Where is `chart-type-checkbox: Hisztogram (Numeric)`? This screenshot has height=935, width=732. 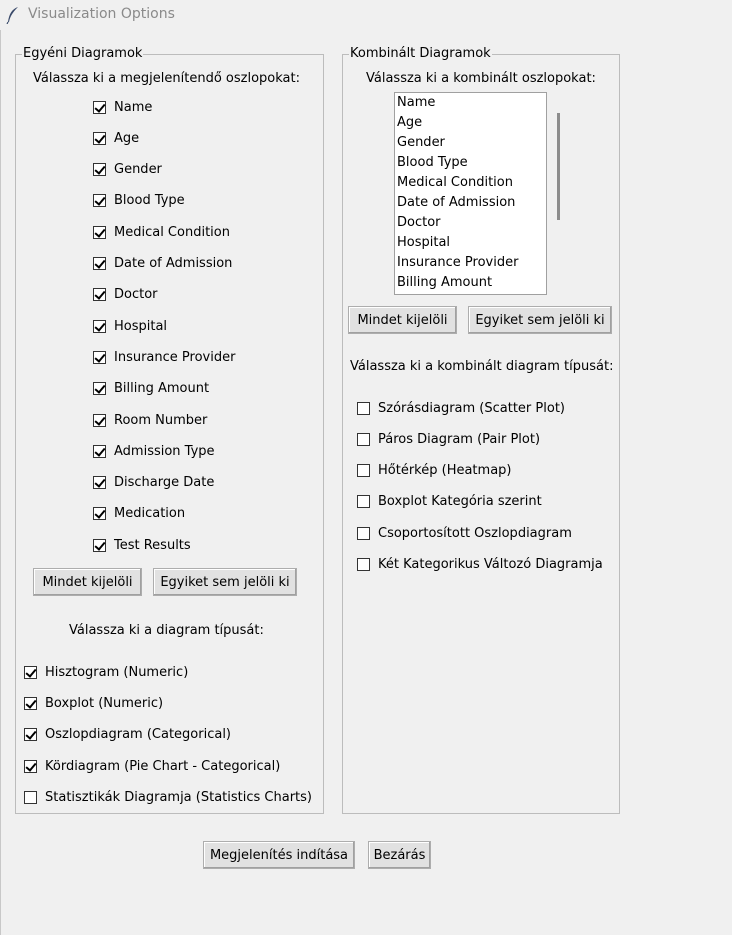 chart-type-checkbox: Hisztogram (Numeric) is located at coordinates (106, 672).